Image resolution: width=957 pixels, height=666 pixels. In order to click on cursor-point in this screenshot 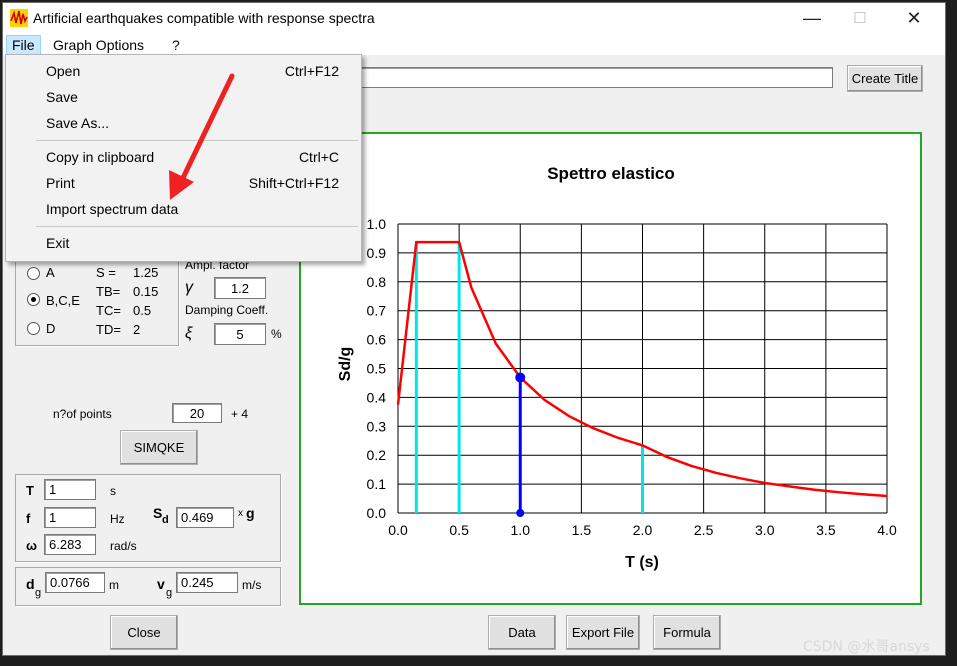, I will do `click(520, 377)`.